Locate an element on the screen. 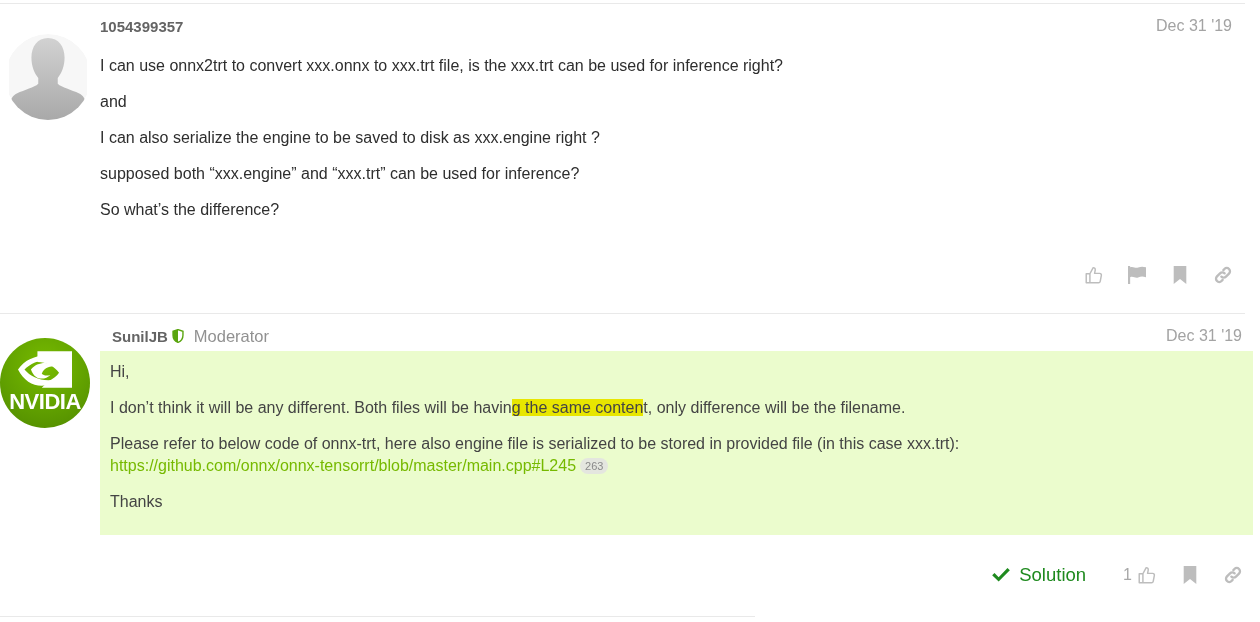 The width and height of the screenshot is (1260, 622). solution-button: Solution is located at coordinates (1039, 575).